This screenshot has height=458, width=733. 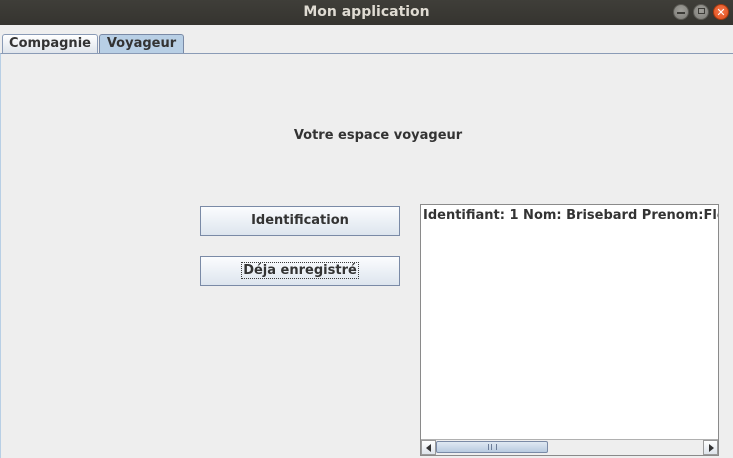 I want to click on identification-button-label: Identification, so click(x=300, y=220).